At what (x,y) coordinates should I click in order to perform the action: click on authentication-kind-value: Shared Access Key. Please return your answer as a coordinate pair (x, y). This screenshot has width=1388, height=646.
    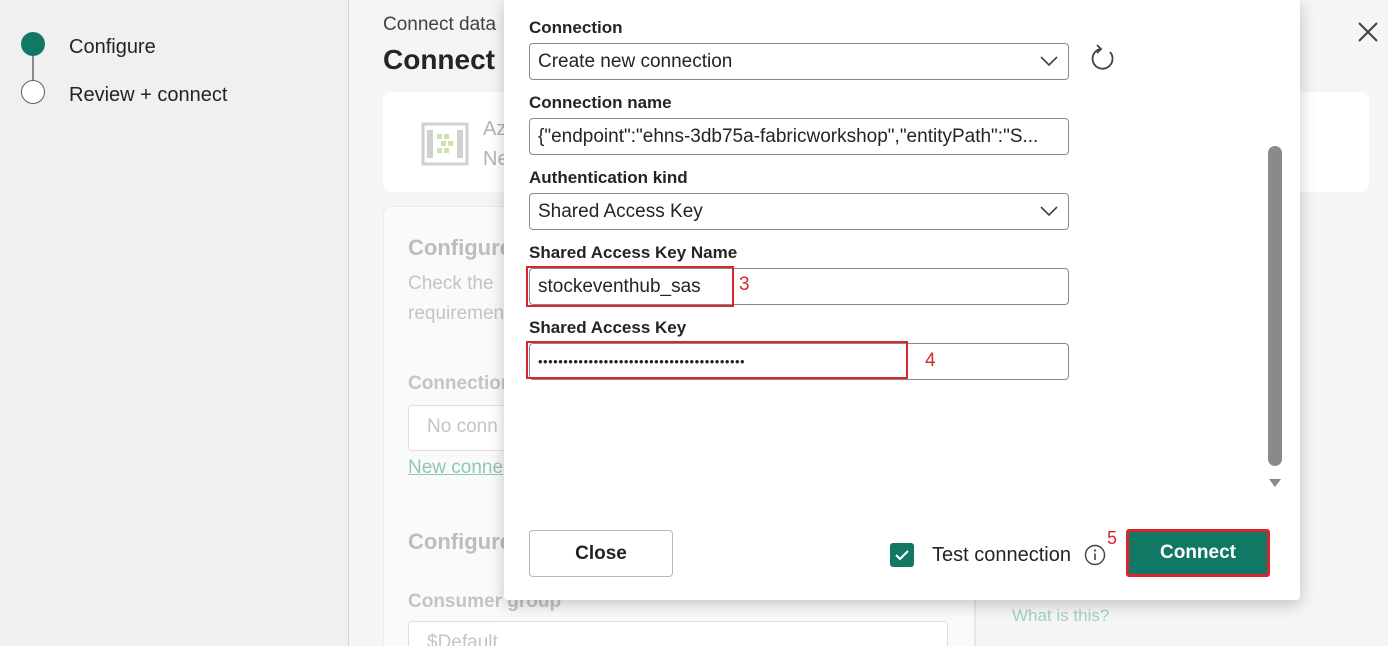
    Looking at the image, I should click on (620, 211).